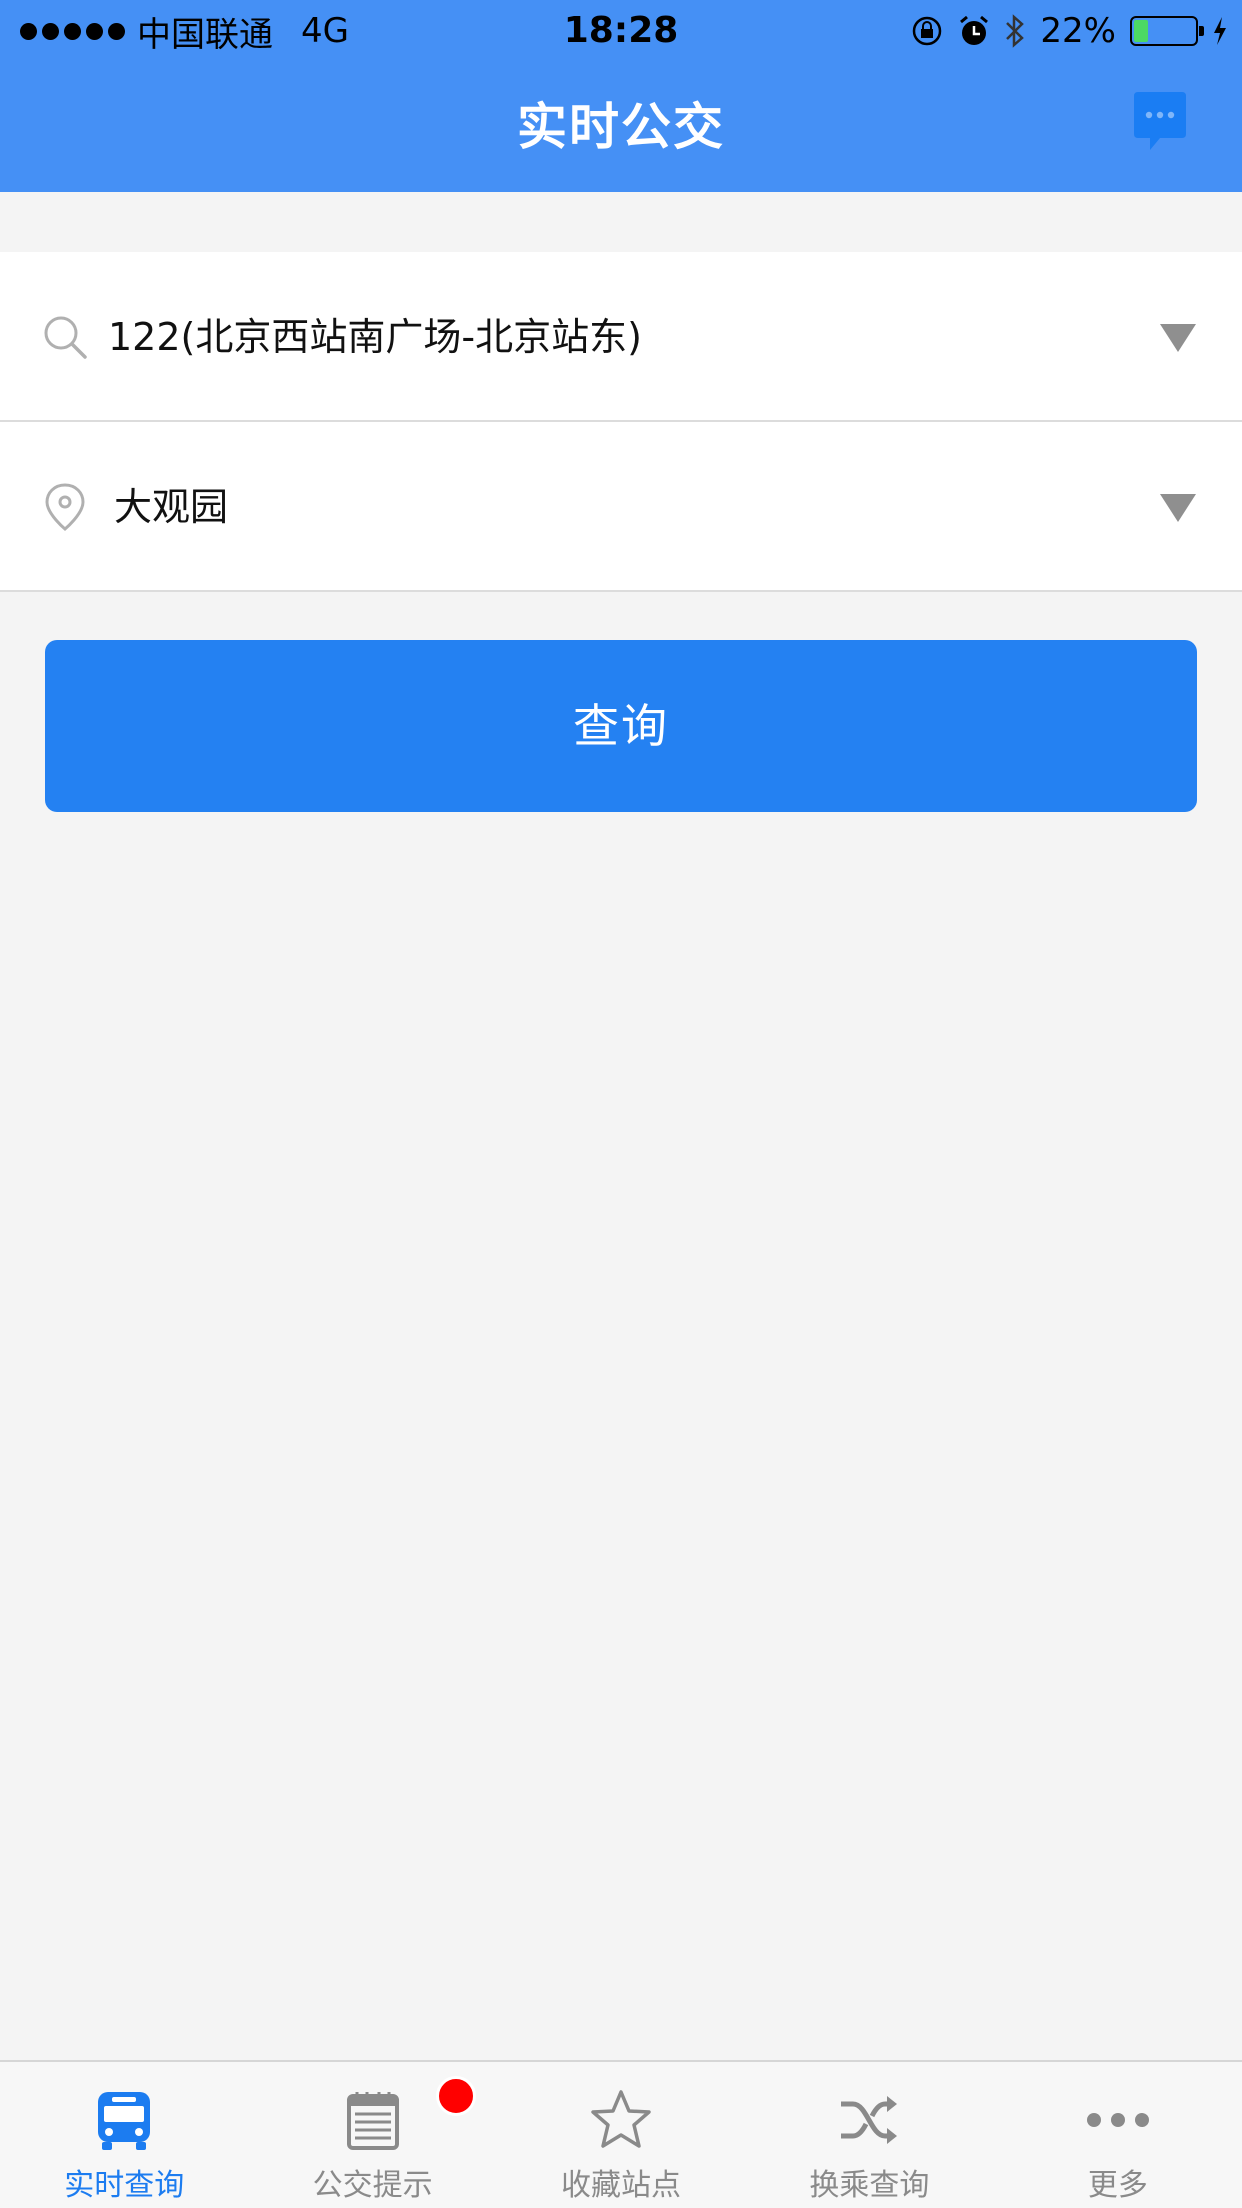 This screenshot has height=2208, width=1242. I want to click on status-right: 22%, so click(1069, 31).